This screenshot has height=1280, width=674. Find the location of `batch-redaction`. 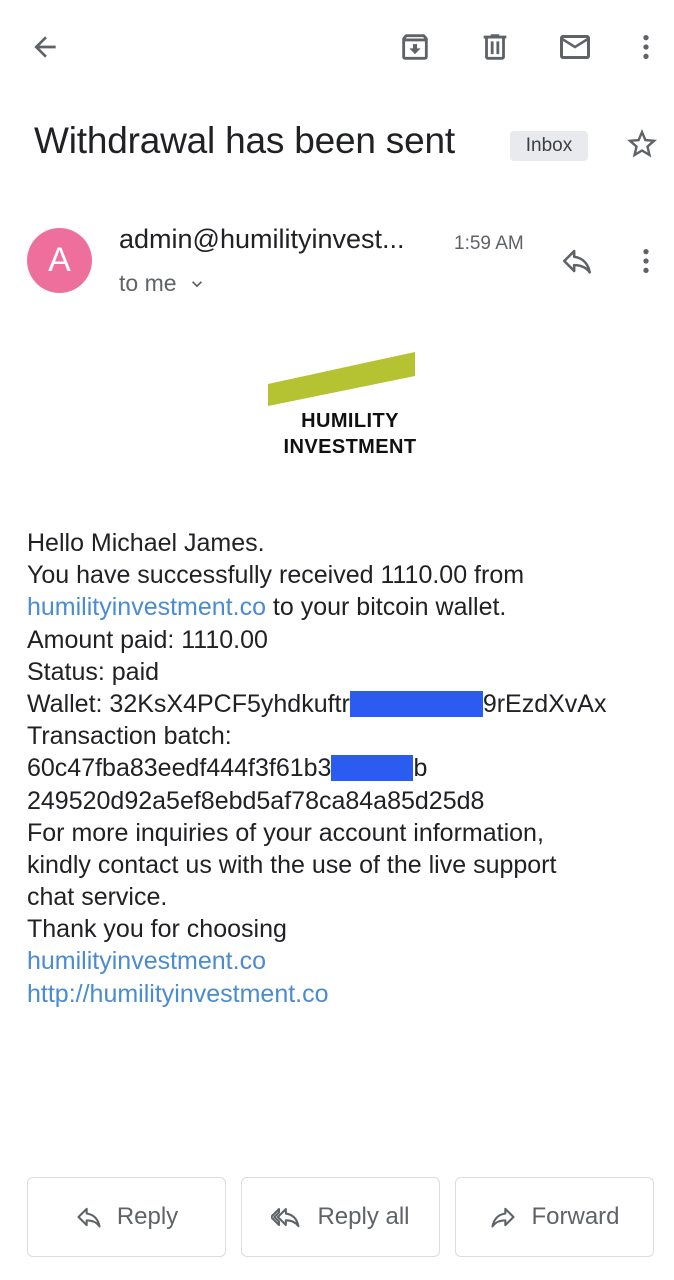

batch-redaction is located at coordinates (372, 768).